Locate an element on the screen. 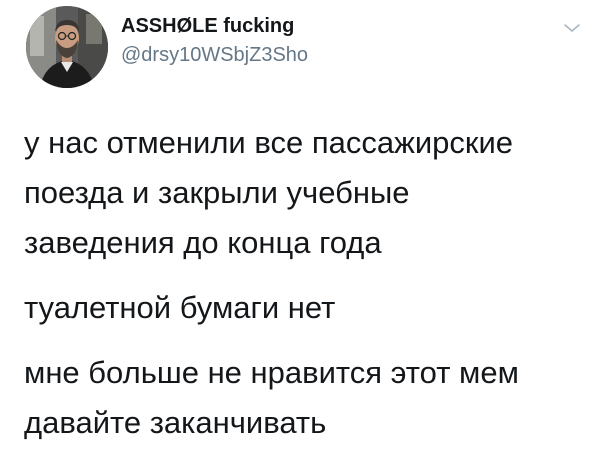 Image resolution: width=604 pixels, height=451 pixels. tweet-text-line: давайте заканчивать is located at coordinates (175, 422).